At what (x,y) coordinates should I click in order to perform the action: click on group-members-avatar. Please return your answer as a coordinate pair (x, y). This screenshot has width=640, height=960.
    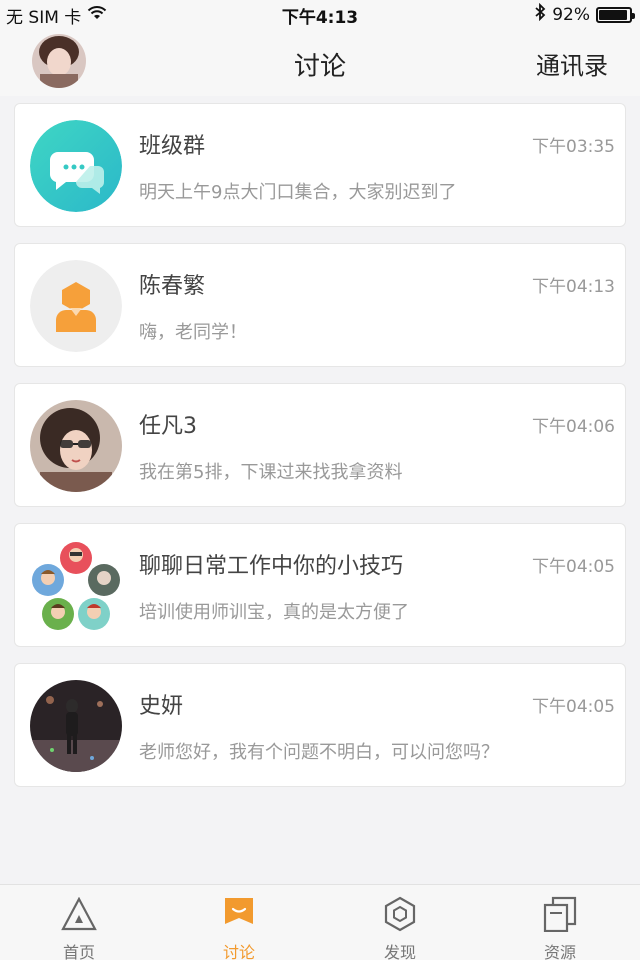
    Looking at the image, I should click on (76, 586).